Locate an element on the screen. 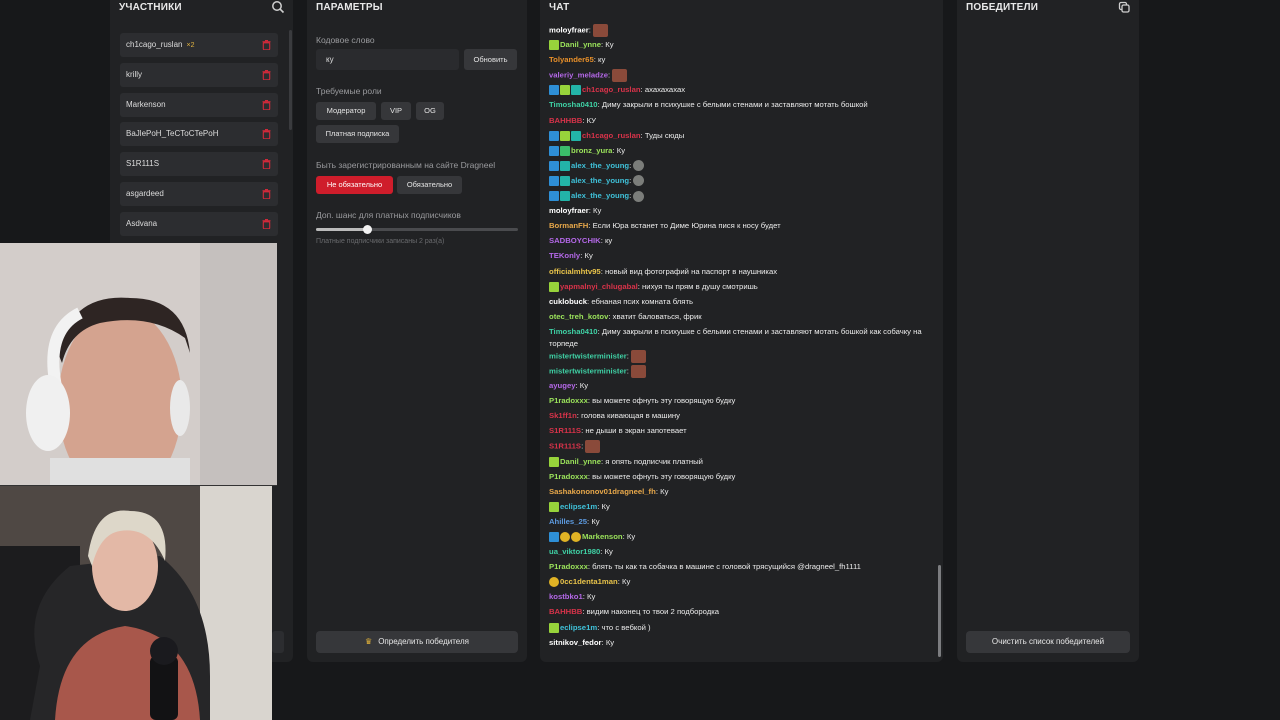  chat-text: ку is located at coordinates (608, 241).